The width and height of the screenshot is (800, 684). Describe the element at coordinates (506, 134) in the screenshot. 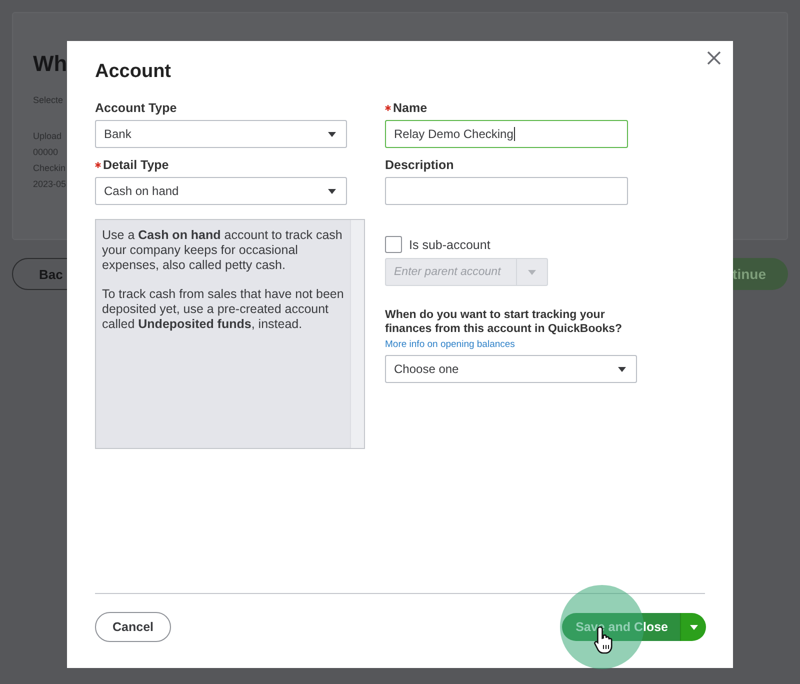

I see `name-input: Relay Demo Checking` at that location.